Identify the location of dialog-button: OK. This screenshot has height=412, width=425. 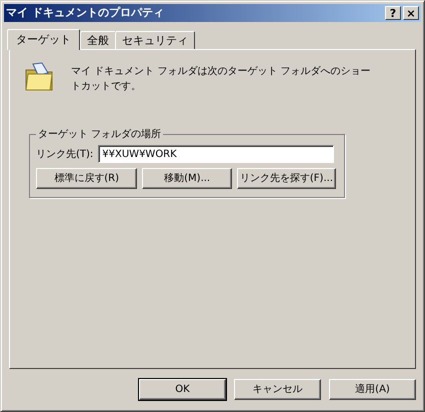
(182, 389).